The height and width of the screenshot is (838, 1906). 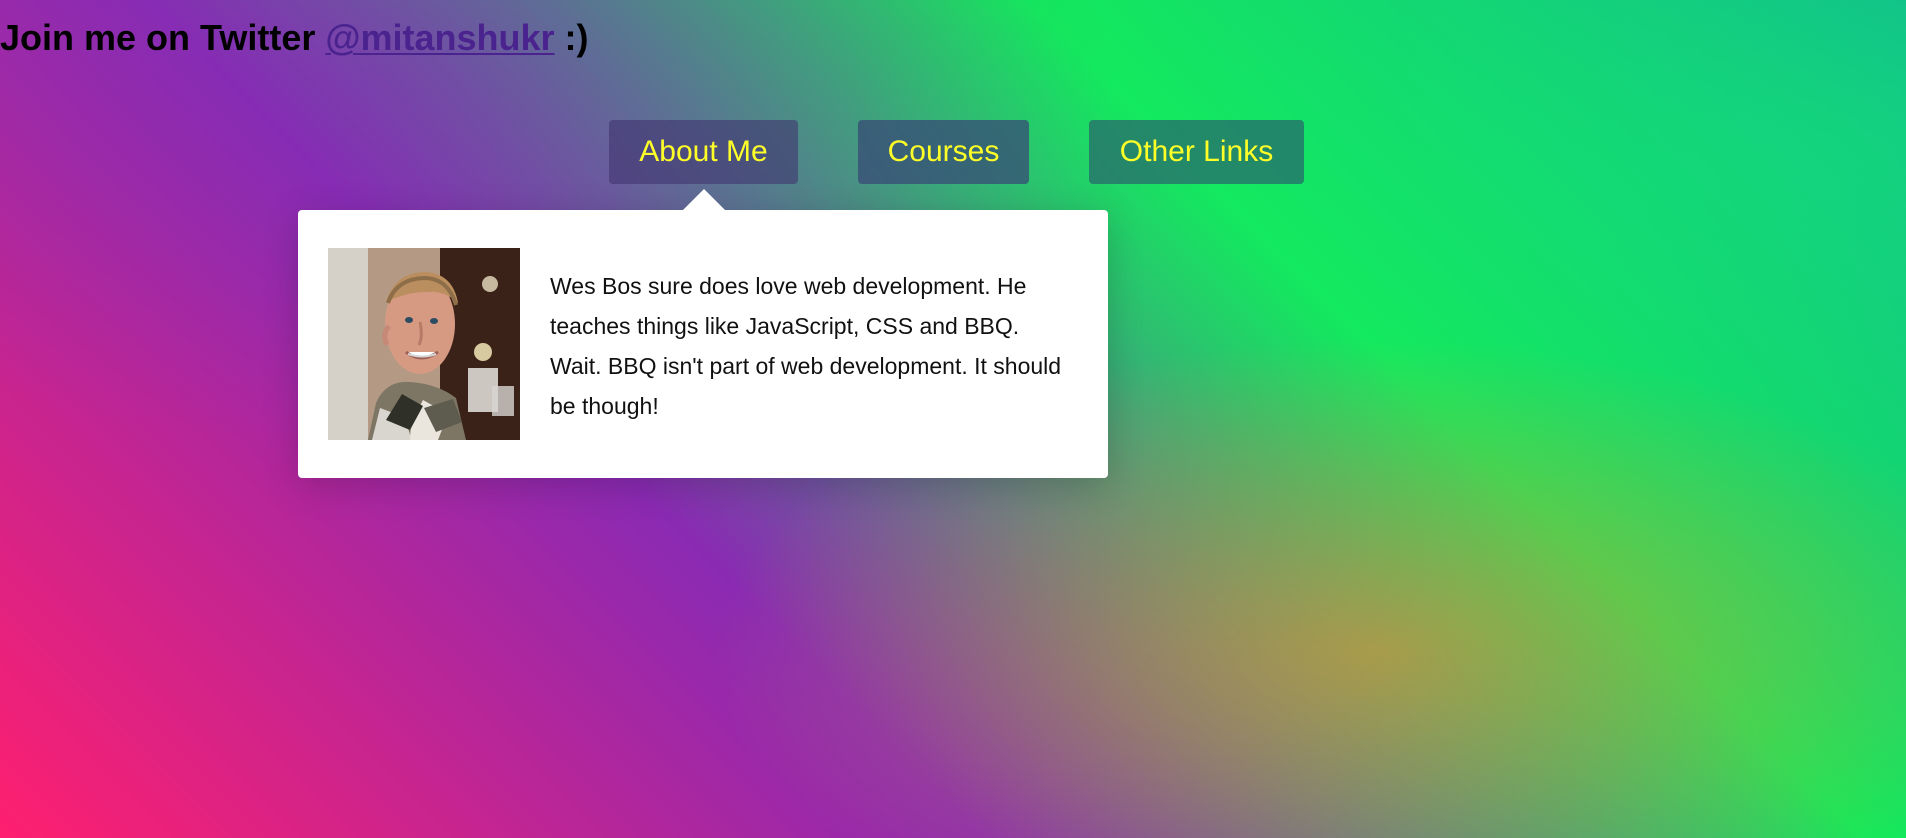 I want to click on popover-pointer, so click(x=704, y=200).